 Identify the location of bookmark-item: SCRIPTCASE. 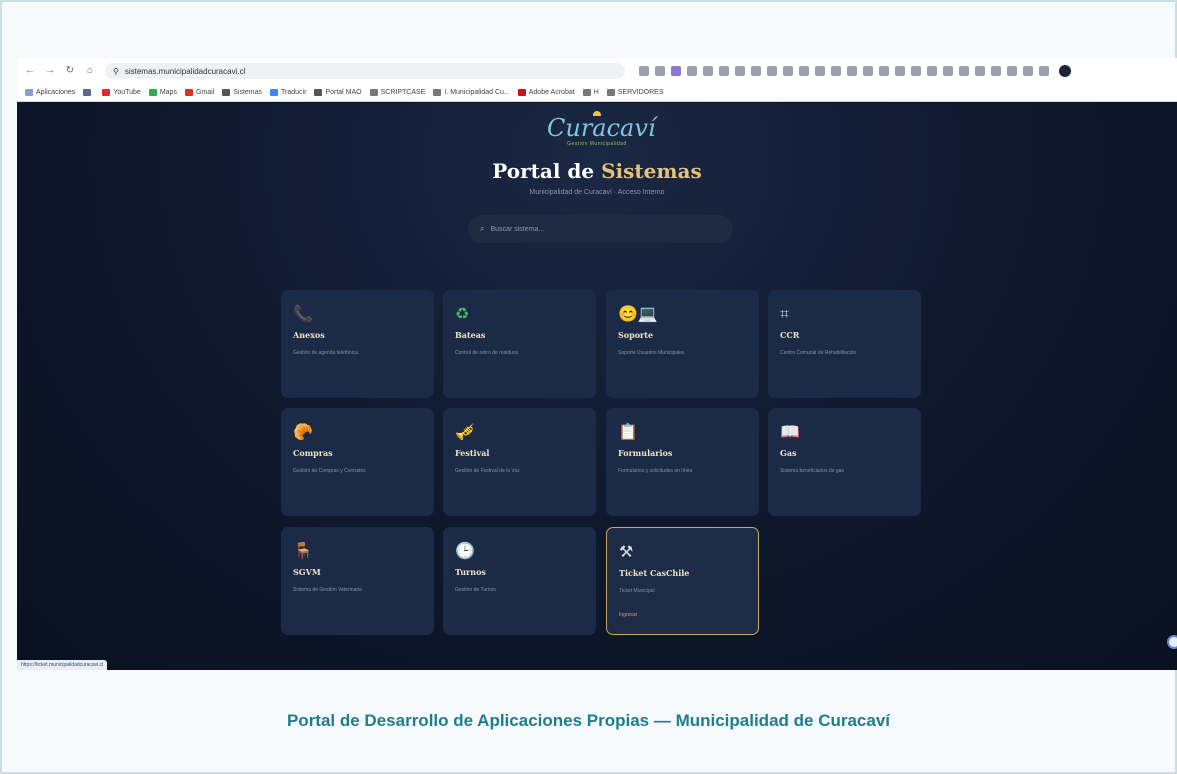
(397, 92).